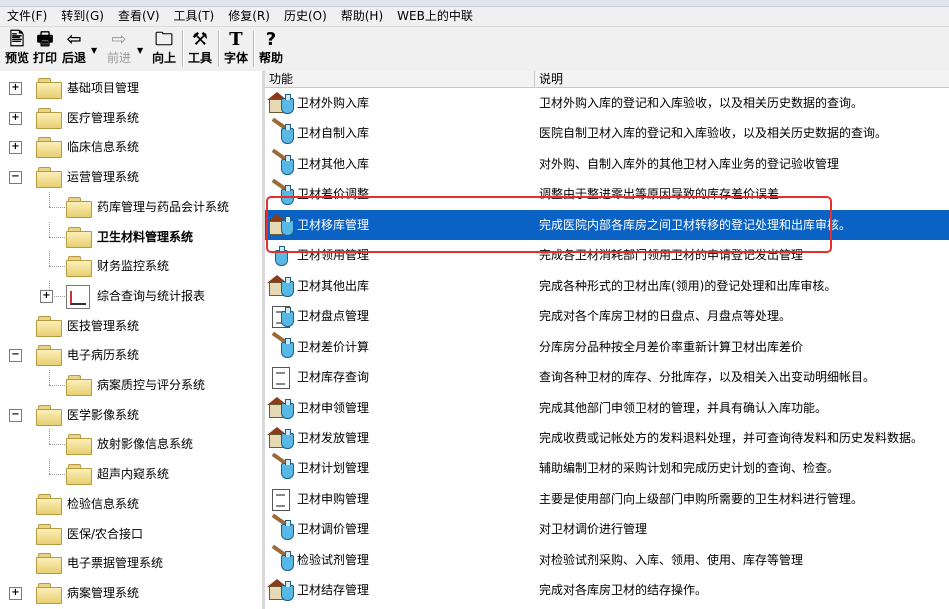 The height and width of the screenshot is (609, 949). What do you see at coordinates (200, 39) in the screenshot?
I see `tools-icon: ⚒` at bounding box center [200, 39].